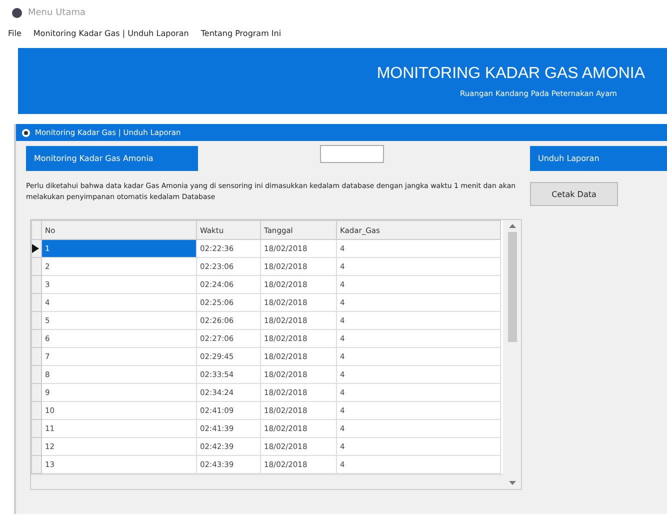 The height and width of the screenshot is (520, 667). Describe the element at coordinates (352, 154) in the screenshot. I see `input-field` at that location.